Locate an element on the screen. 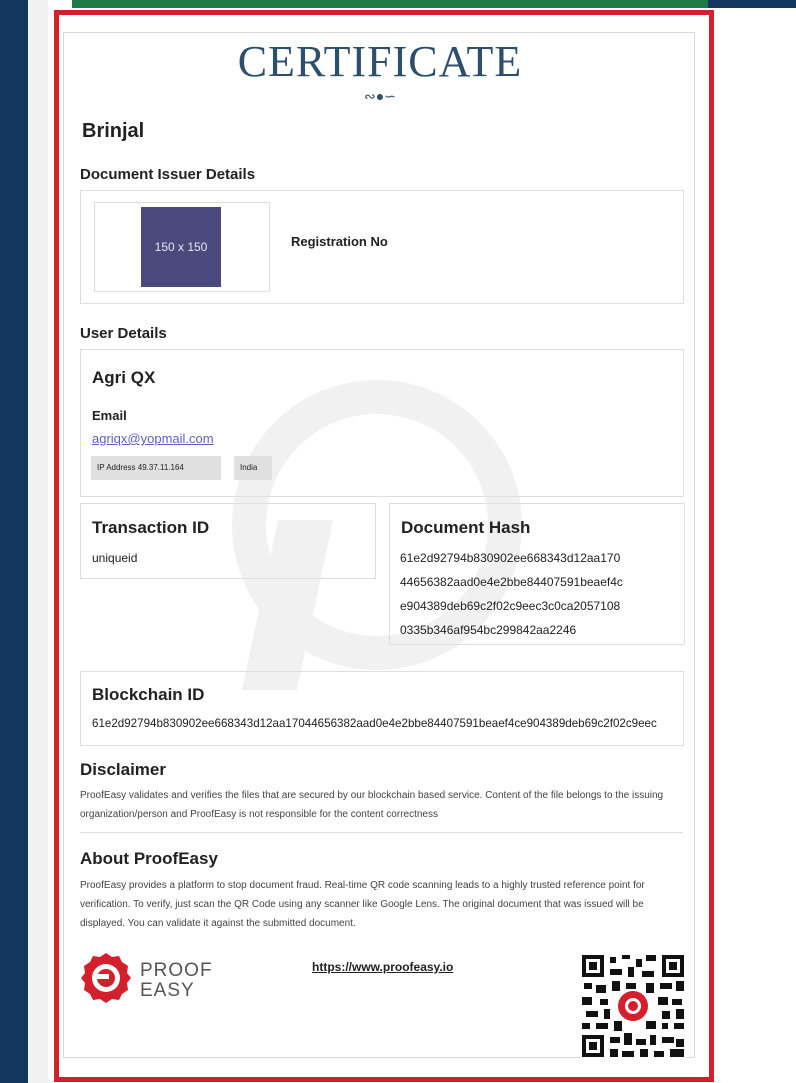 The image size is (796, 1083). user-section-label: User Details is located at coordinates (123, 333).